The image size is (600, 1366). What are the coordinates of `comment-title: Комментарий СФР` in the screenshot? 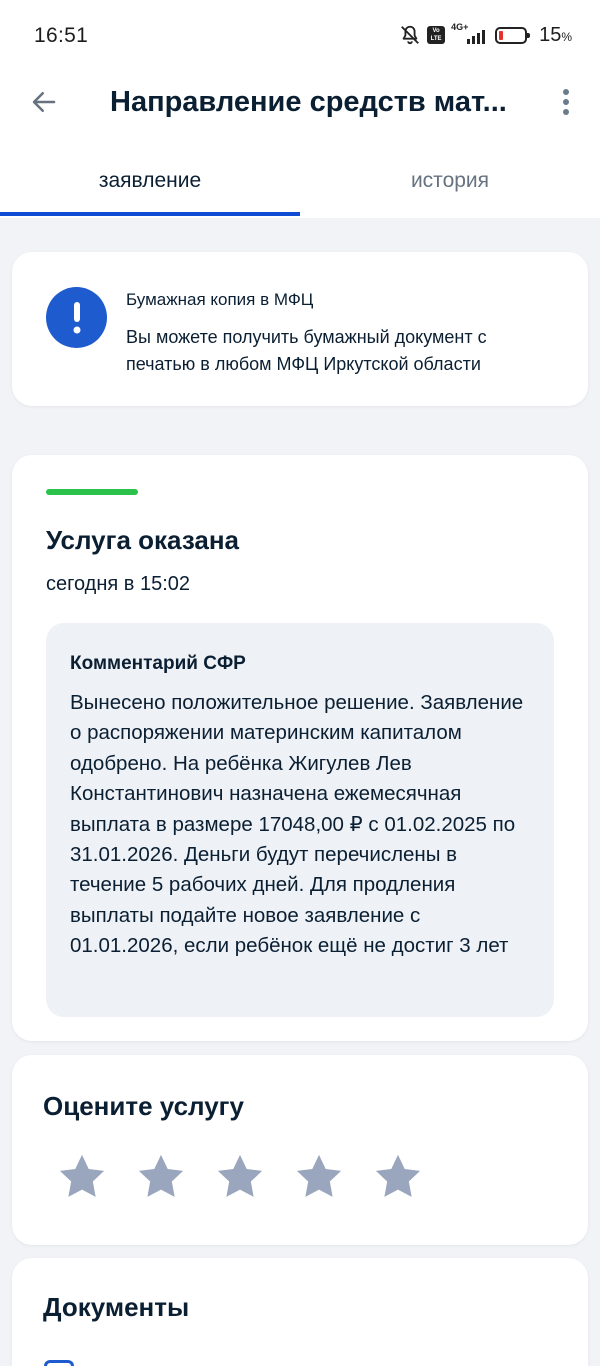 It's located at (158, 663).